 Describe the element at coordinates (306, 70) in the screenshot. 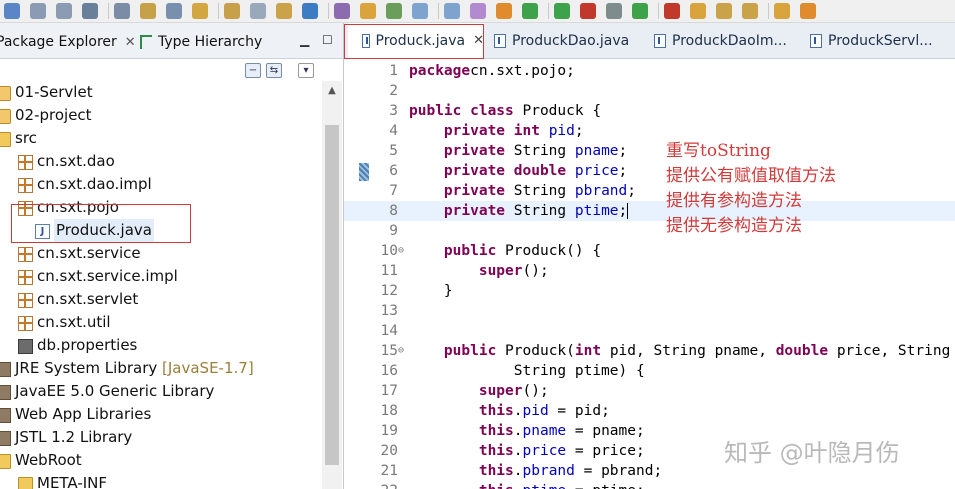

I see `view-menu-icon: ▾` at that location.